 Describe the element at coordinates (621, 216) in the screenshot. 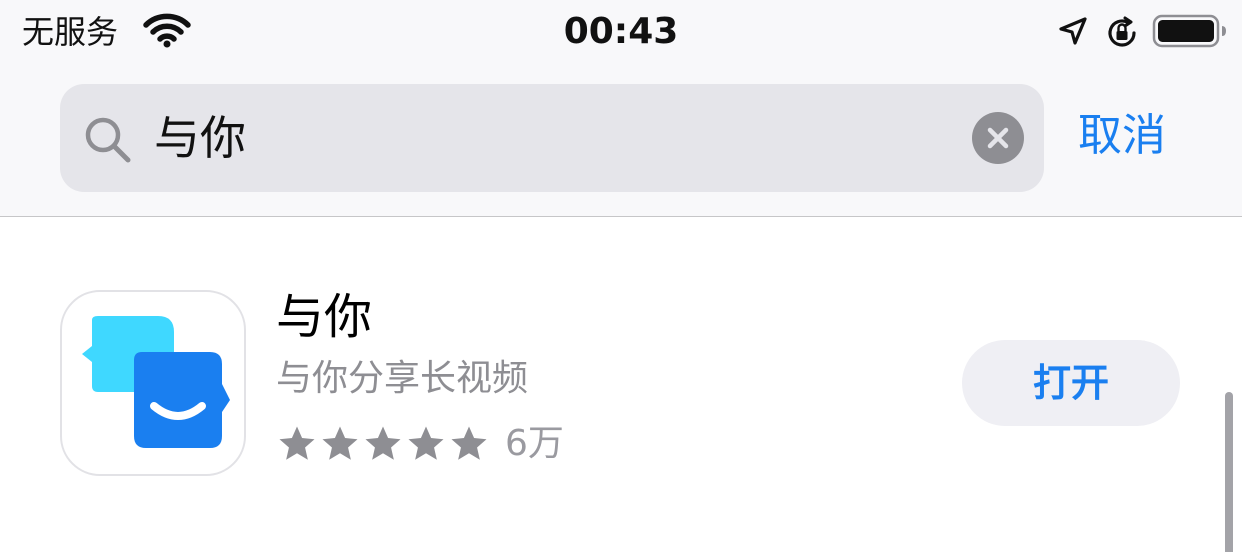

I see `header-divider` at that location.